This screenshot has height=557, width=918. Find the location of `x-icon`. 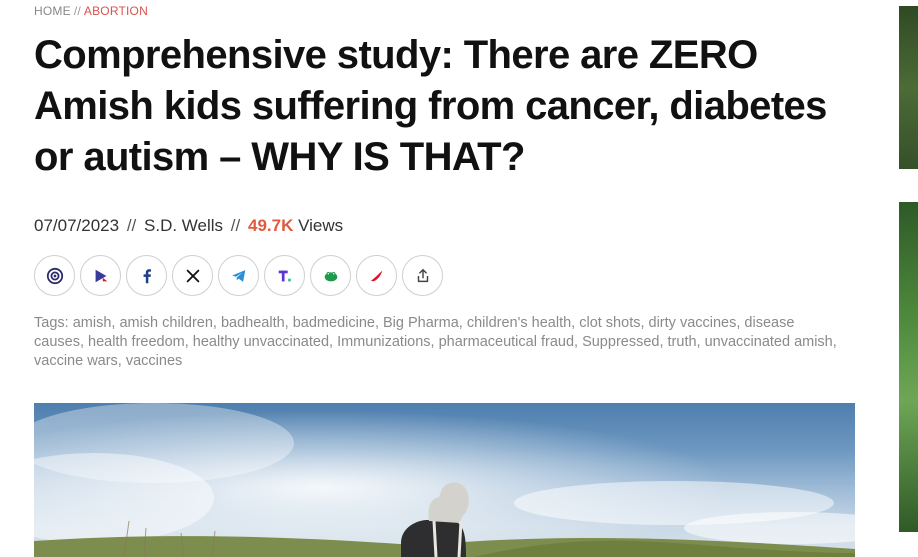

x-icon is located at coordinates (192, 275).